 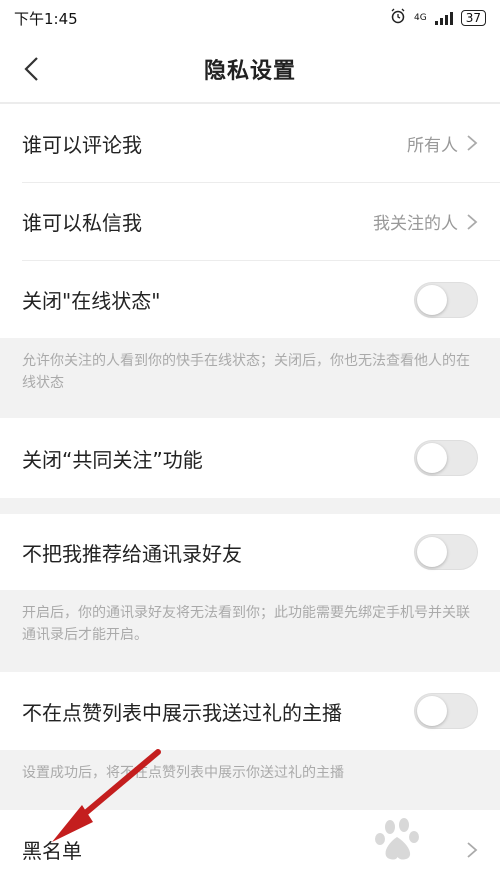 I want to click on section-gap, so click(x=250, y=506).